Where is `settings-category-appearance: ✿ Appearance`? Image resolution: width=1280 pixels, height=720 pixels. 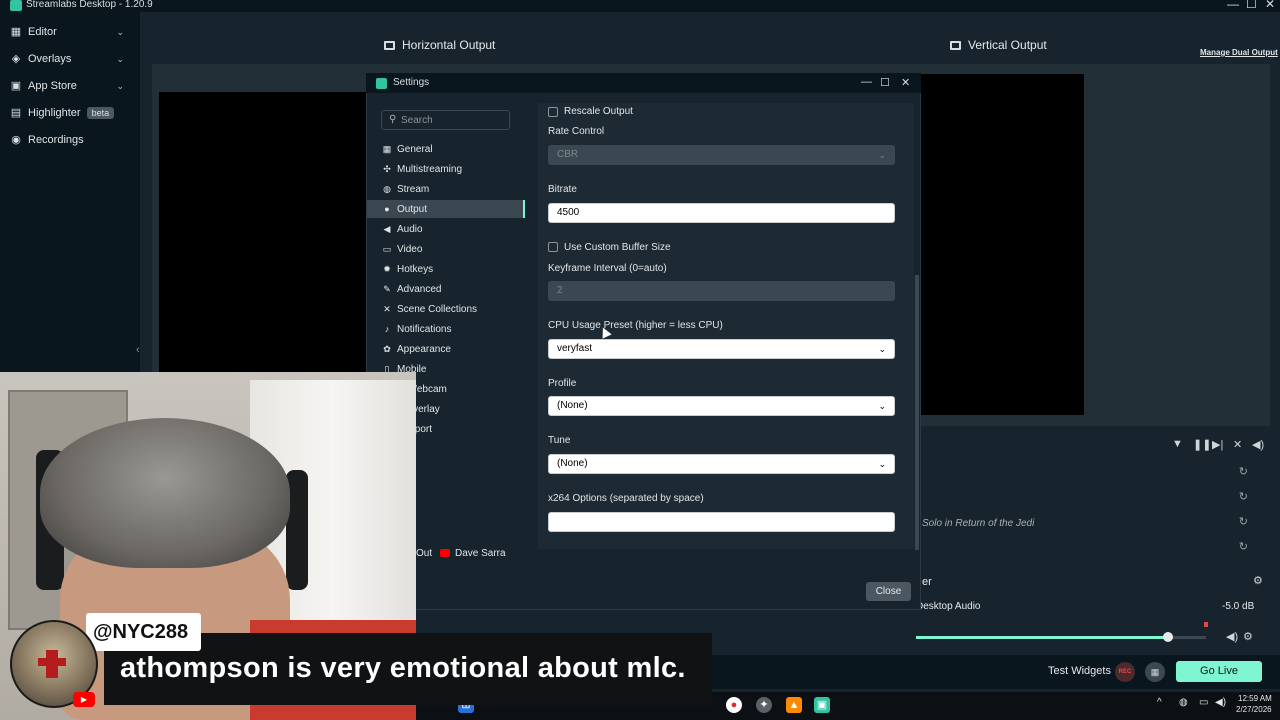 settings-category-appearance: ✿ Appearance is located at coordinates (446, 349).